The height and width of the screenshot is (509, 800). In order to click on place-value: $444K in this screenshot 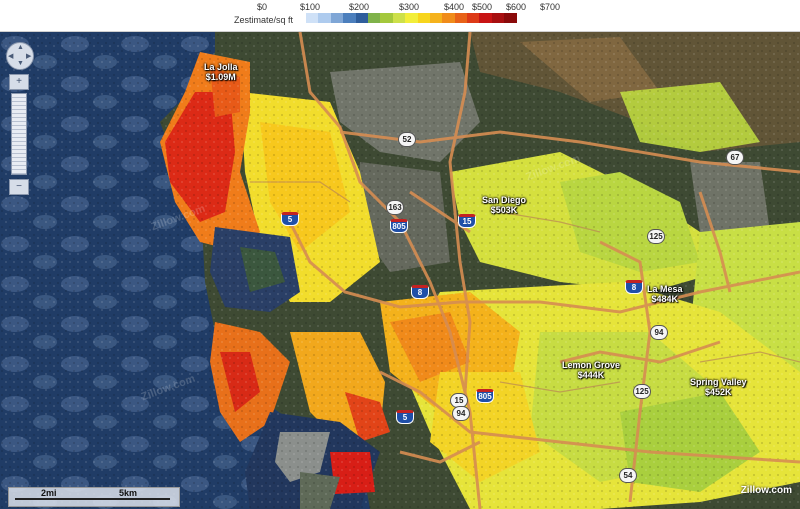, I will do `click(591, 375)`.